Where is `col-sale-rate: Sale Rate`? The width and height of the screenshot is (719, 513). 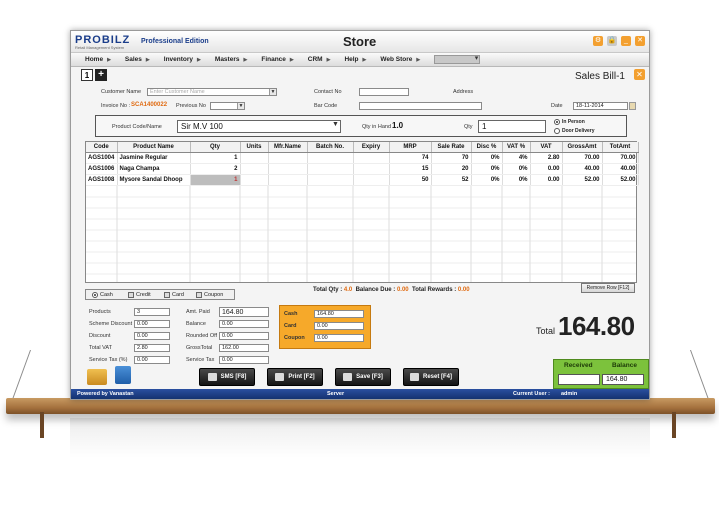 col-sale-rate: Sale Rate is located at coordinates (451, 147).